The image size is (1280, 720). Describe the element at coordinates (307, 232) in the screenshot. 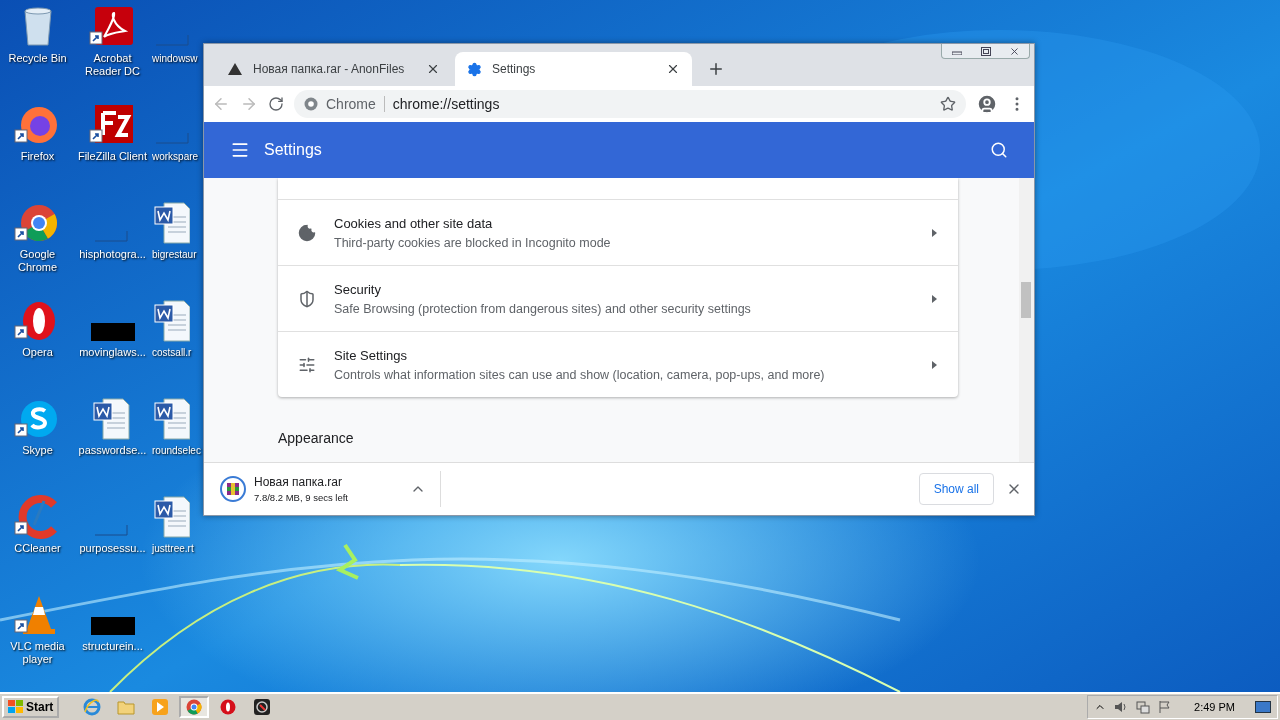

I see `cookie-icon` at that location.